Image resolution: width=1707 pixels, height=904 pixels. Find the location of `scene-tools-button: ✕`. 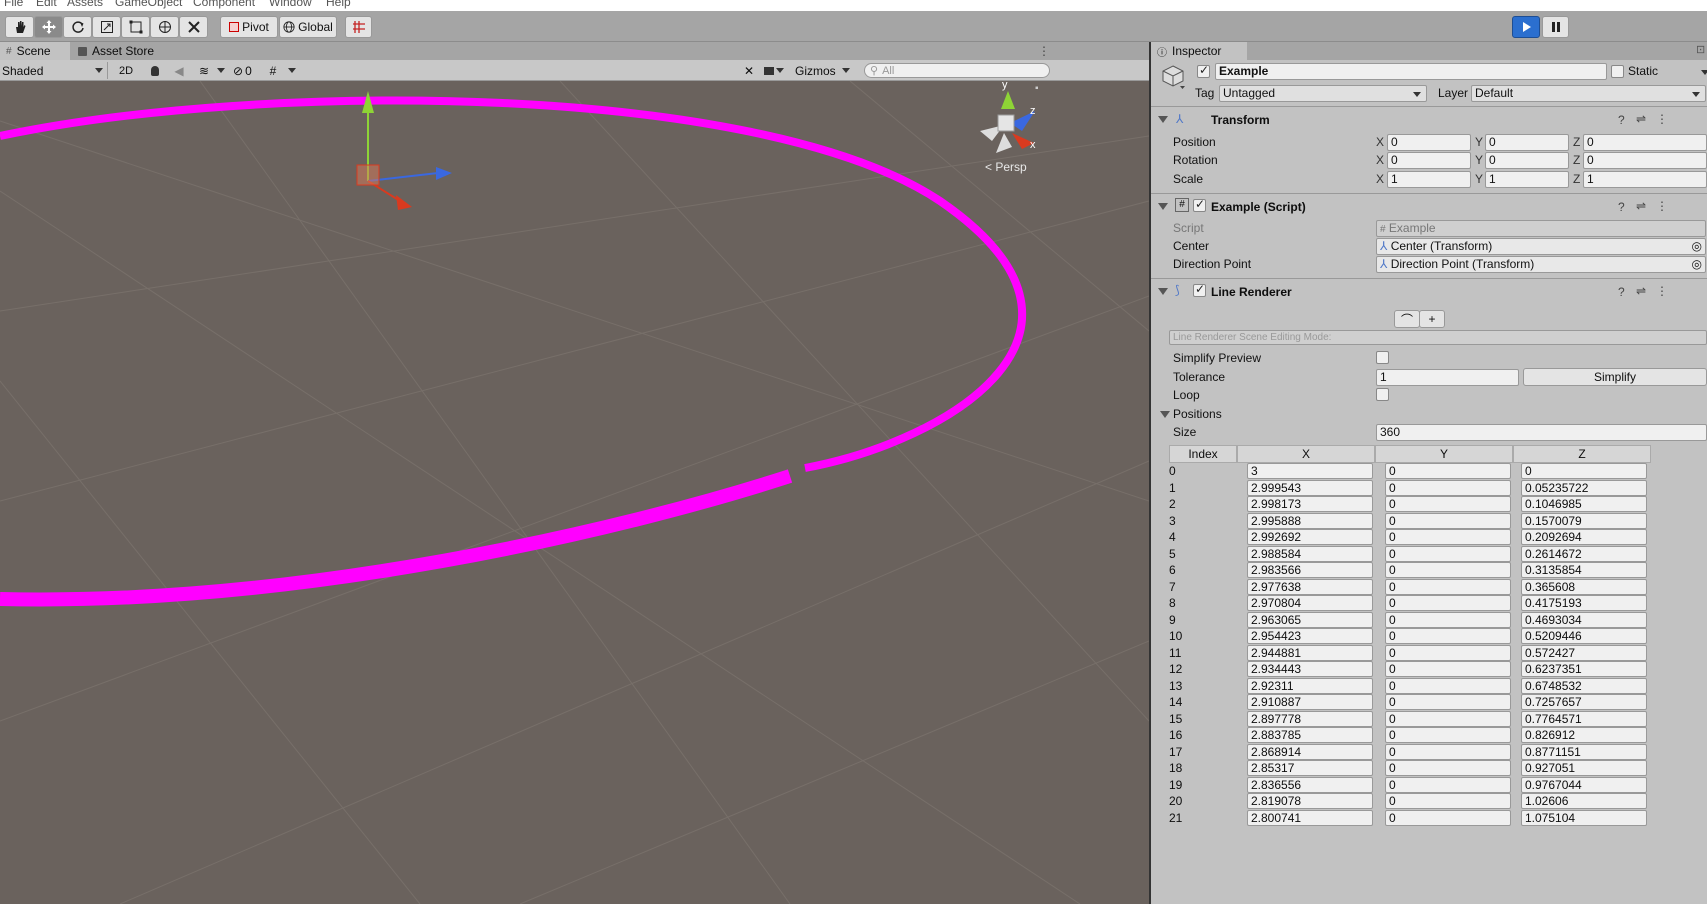

scene-tools-button: ✕ is located at coordinates (749, 70).